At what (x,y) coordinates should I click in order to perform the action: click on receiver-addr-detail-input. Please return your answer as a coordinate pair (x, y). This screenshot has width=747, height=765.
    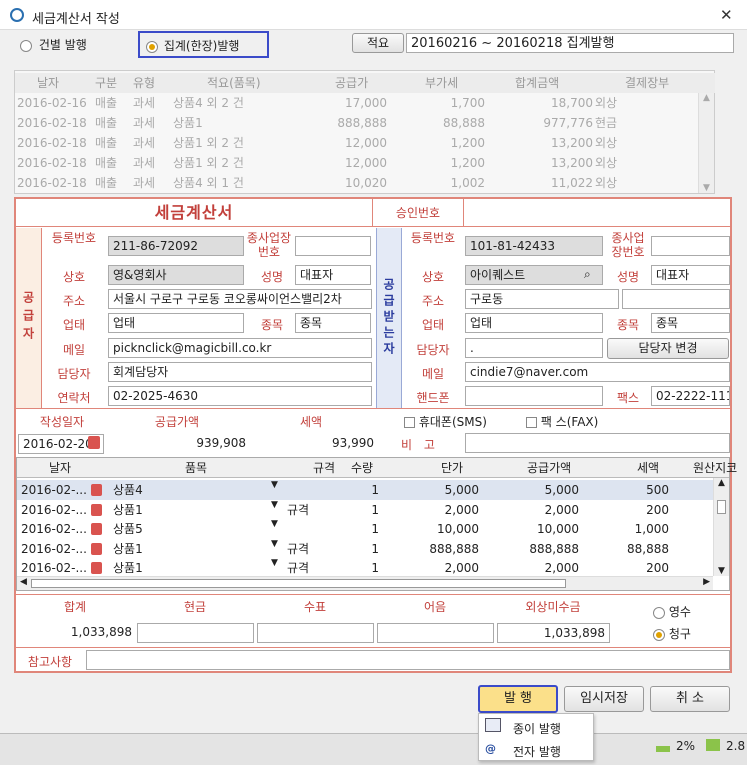
    Looking at the image, I should click on (676, 299).